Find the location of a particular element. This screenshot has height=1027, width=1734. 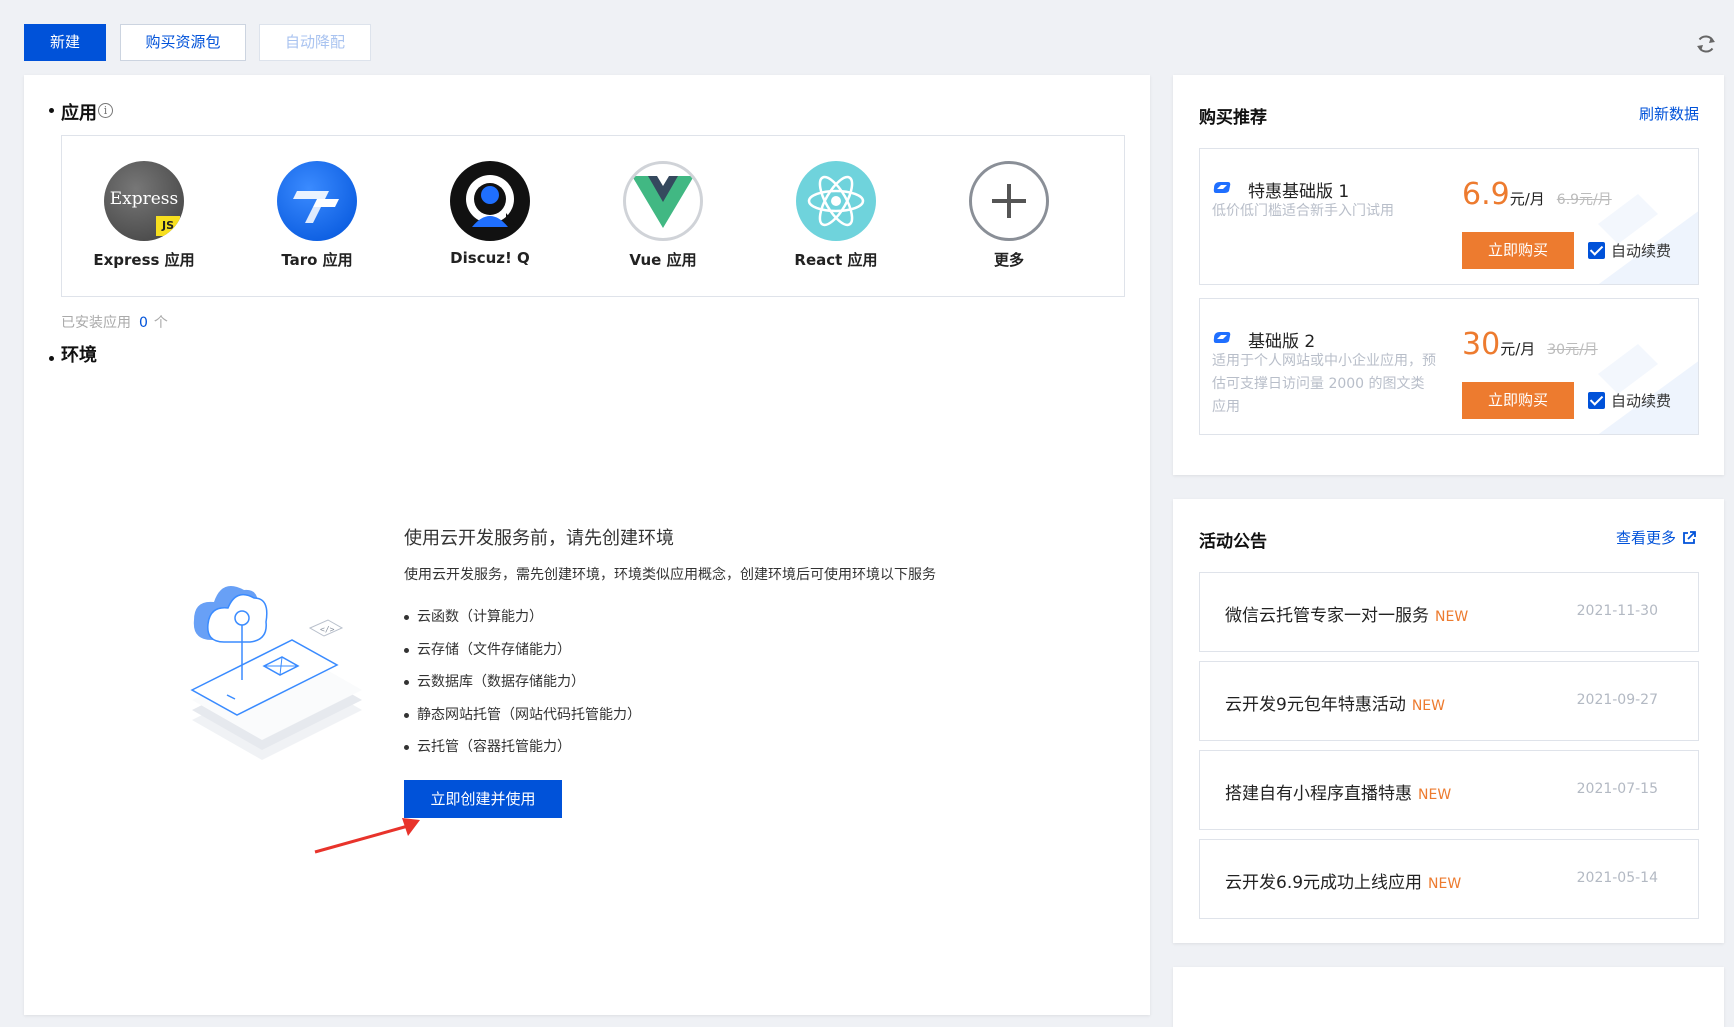

announcement-date: 2021-07-15 is located at coordinates (1617, 789).